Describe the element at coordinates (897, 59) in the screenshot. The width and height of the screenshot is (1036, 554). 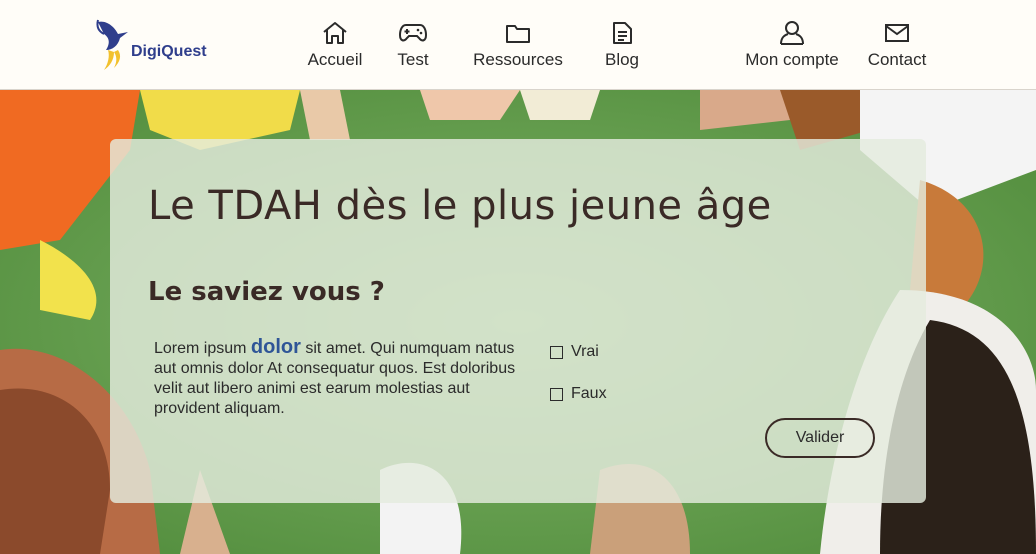
I see `nav-contact-label: Contact` at that location.